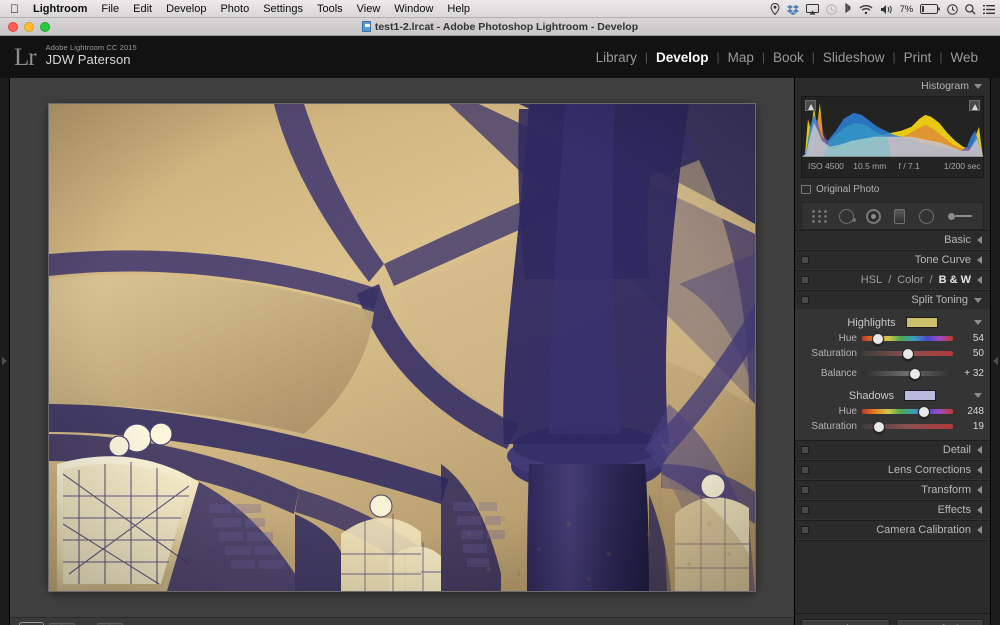 Image resolution: width=1000 pixels, height=625 pixels. I want to click on highlights-saturation-slider-row: Saturation 50, so click(892, 353).